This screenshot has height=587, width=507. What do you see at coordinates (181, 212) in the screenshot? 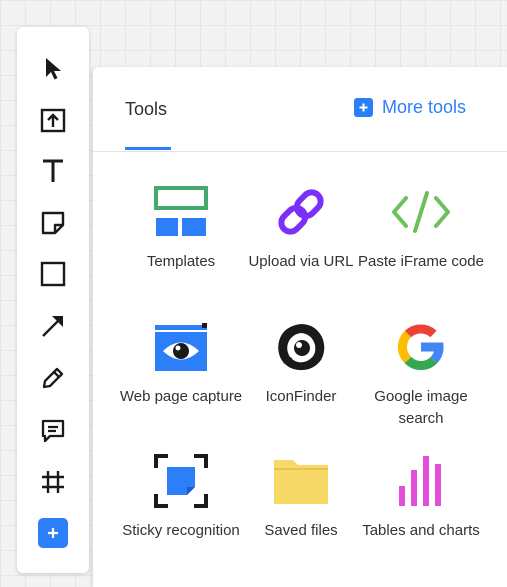
I see `templates-icon` at bounding box center [181, 212].